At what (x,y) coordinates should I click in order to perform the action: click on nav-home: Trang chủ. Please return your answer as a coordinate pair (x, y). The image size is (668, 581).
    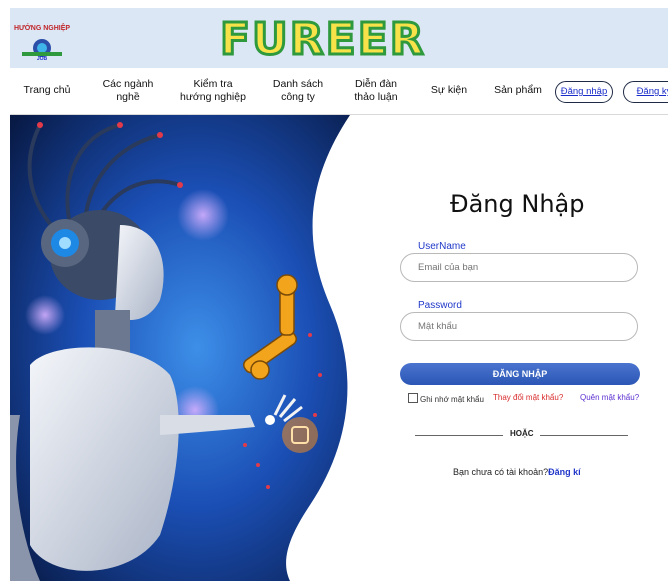
    Looking at the image, I should click on (47, 90).